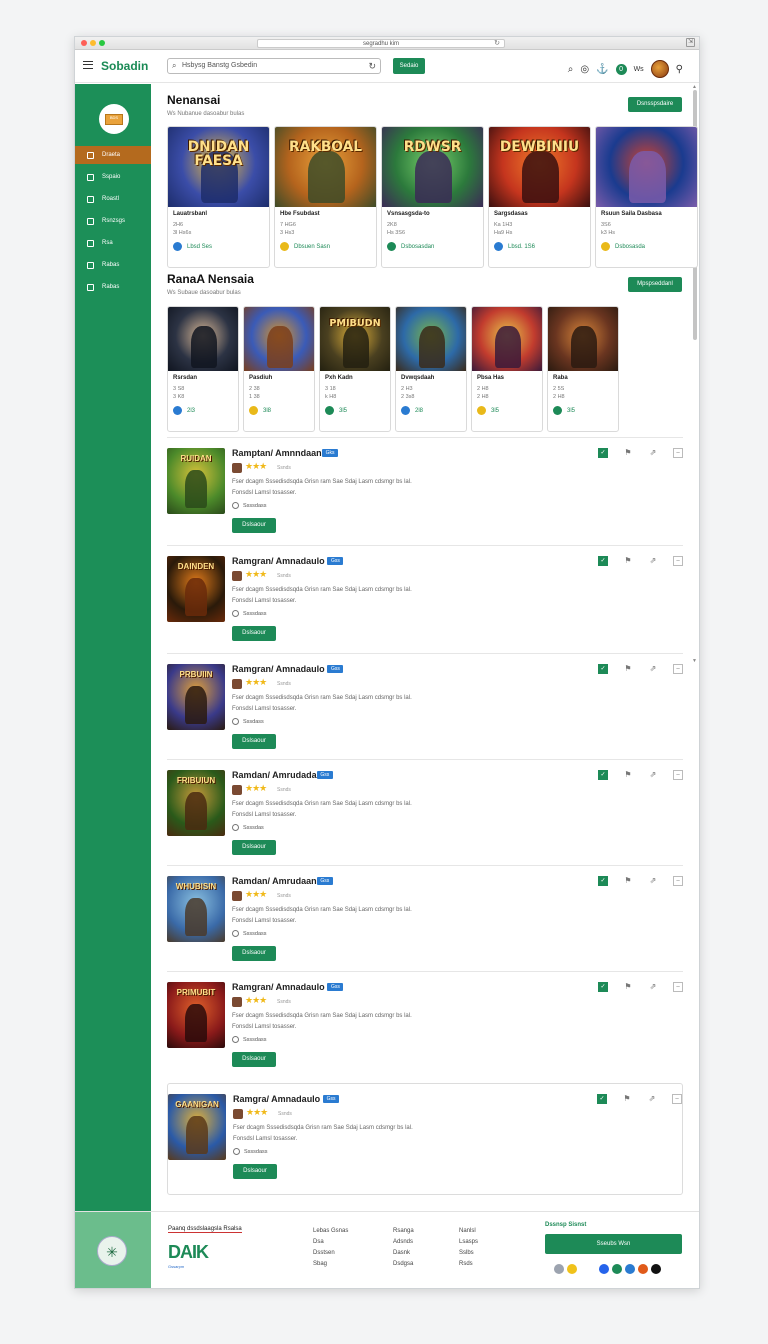 Image resolution: width=768 pixels, height=1344 pixels. I want to click on footer-link: Dsa, so click(330, 1242).